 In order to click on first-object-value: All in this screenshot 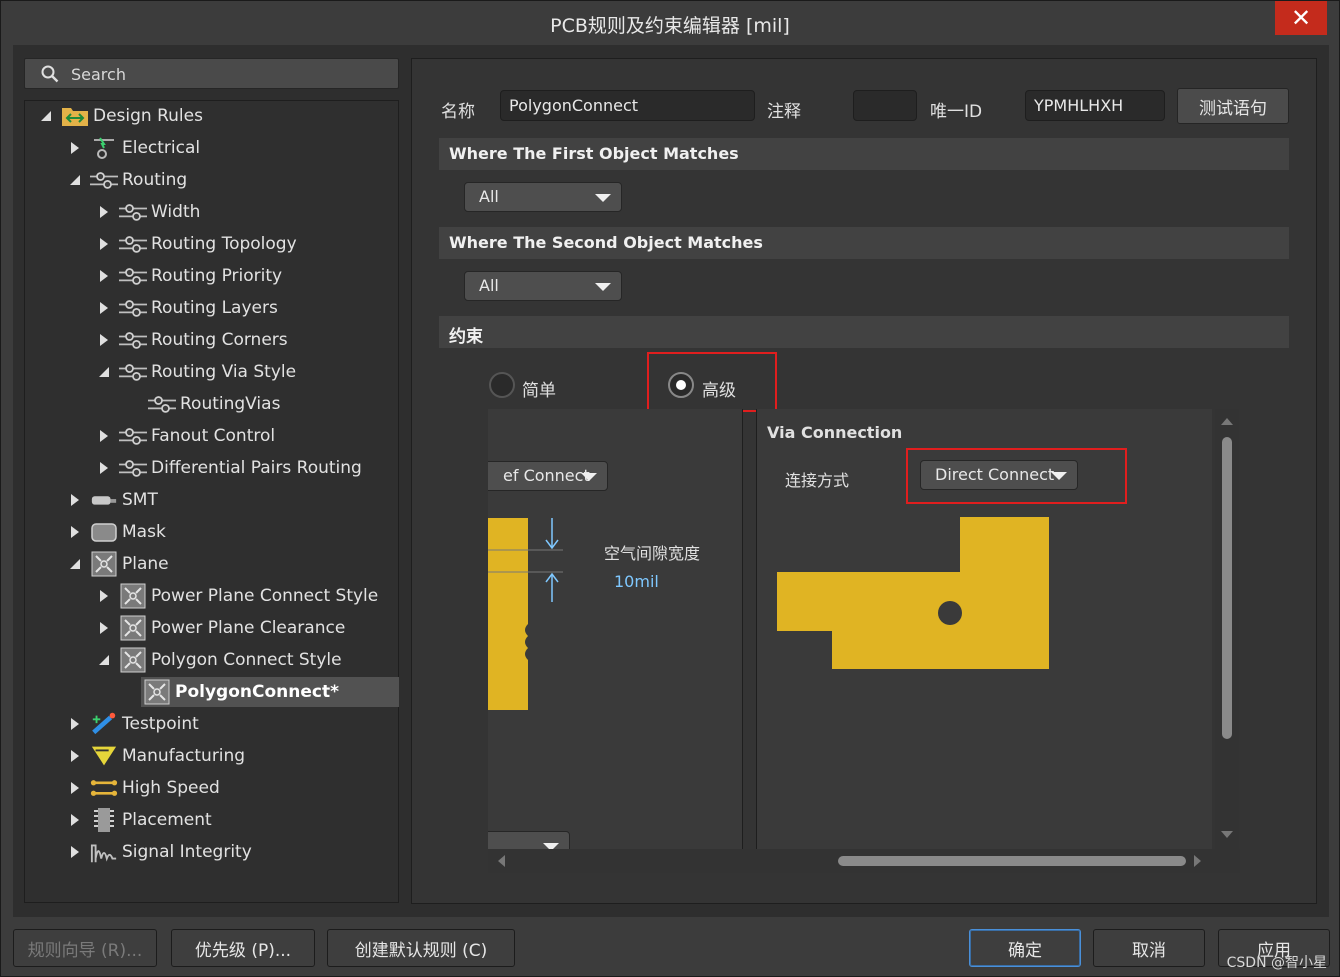, I will do `click(489, 196)`.